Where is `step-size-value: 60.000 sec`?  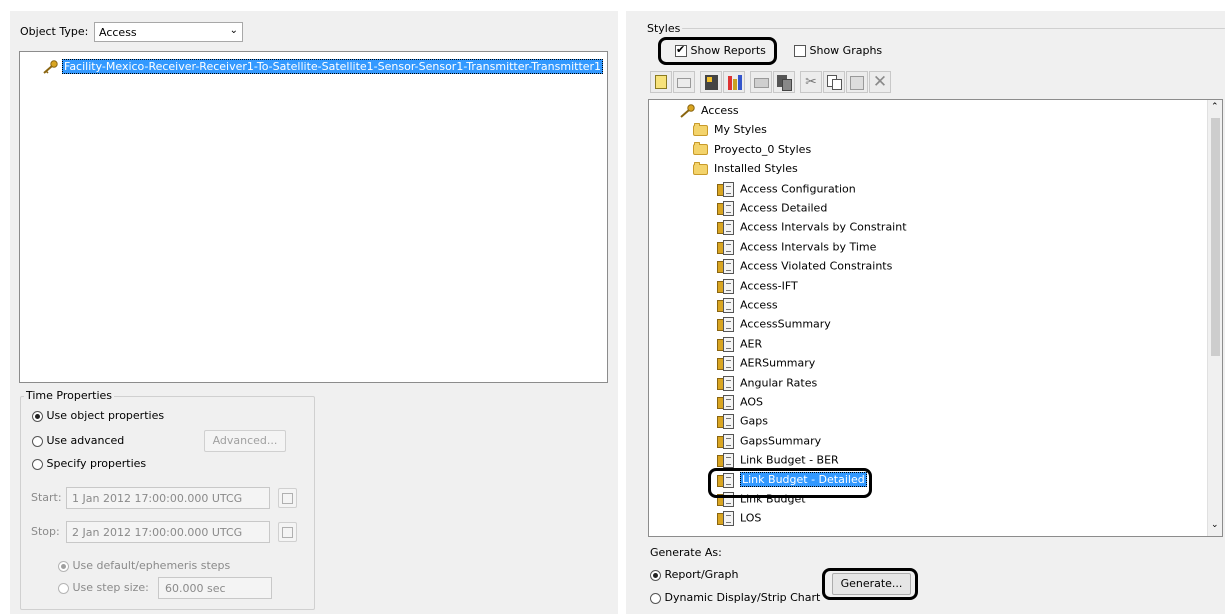
step-size-value: 60.000 sec is located at coordinates (195, 588).